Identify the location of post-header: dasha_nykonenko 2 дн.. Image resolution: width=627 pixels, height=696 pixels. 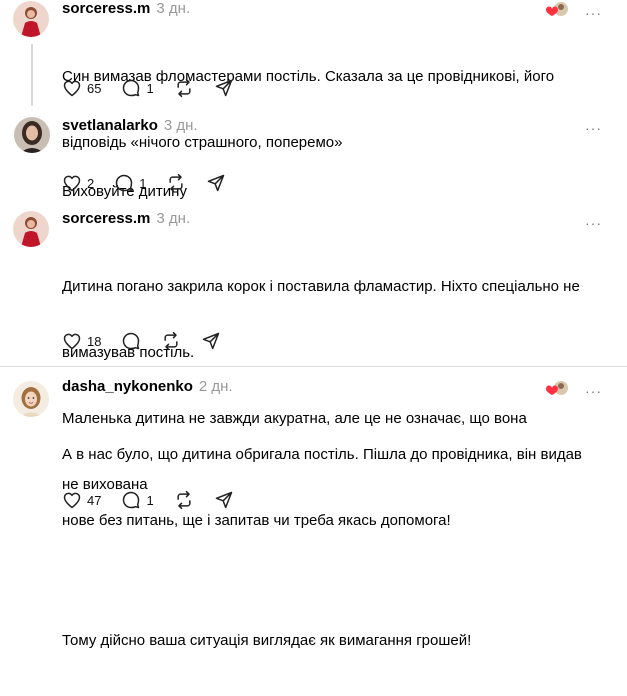
(147, 386).